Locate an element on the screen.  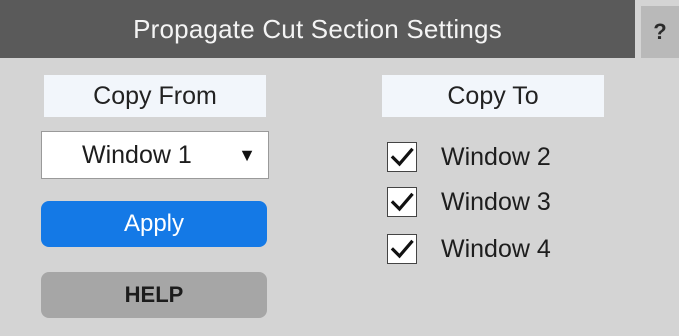
copy-to-window-3: Window 3 is located at coordinates (469, 202).